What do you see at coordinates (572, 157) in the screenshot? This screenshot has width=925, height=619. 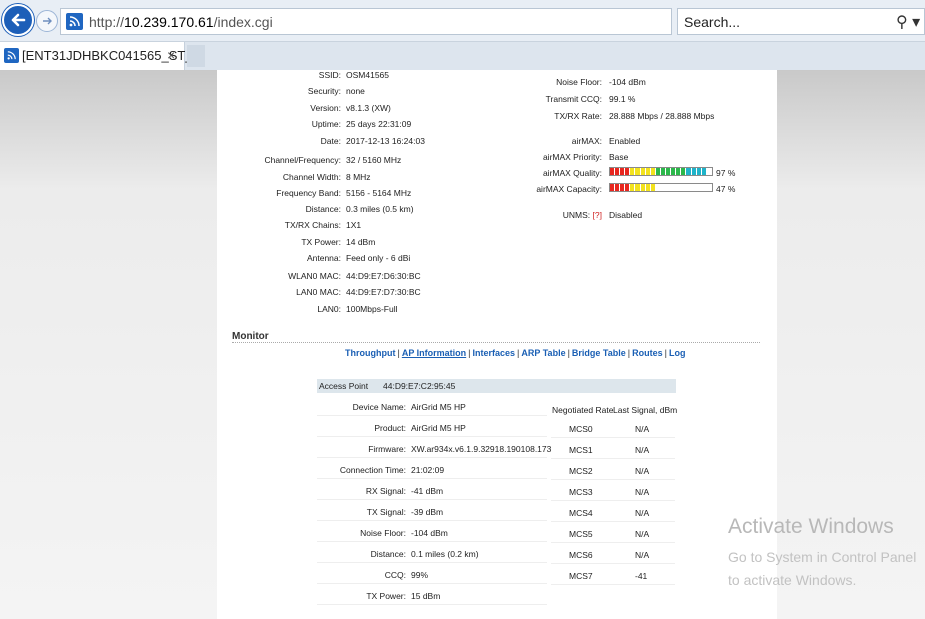 I see `airmax-priority-label: airMAX Priority:` at bounding box center [572, 157].